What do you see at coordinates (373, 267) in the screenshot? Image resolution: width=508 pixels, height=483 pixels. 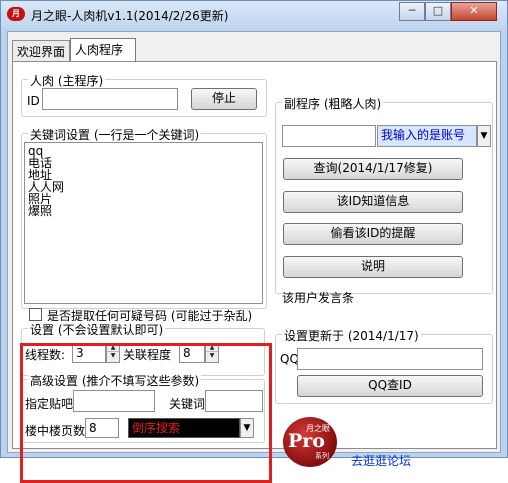 I see `help-button: 说明` at bounding box center [373, 267].